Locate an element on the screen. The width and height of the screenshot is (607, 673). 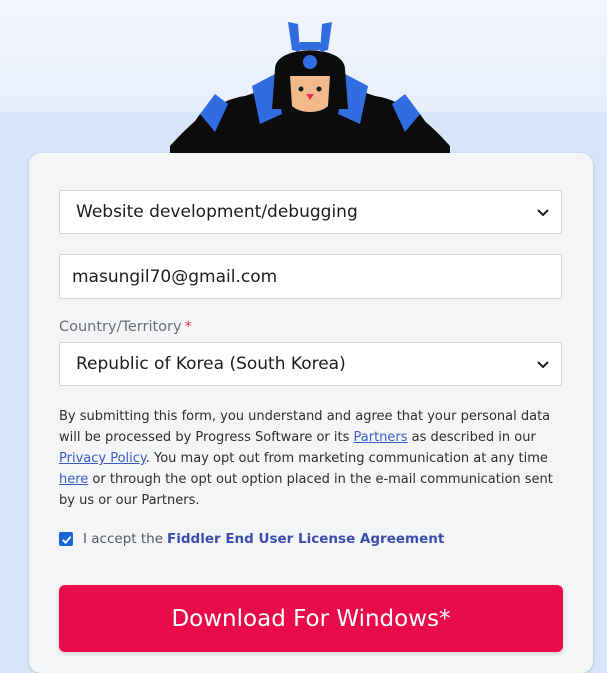
partners-link: Partners is located at coordinates (381, 437).